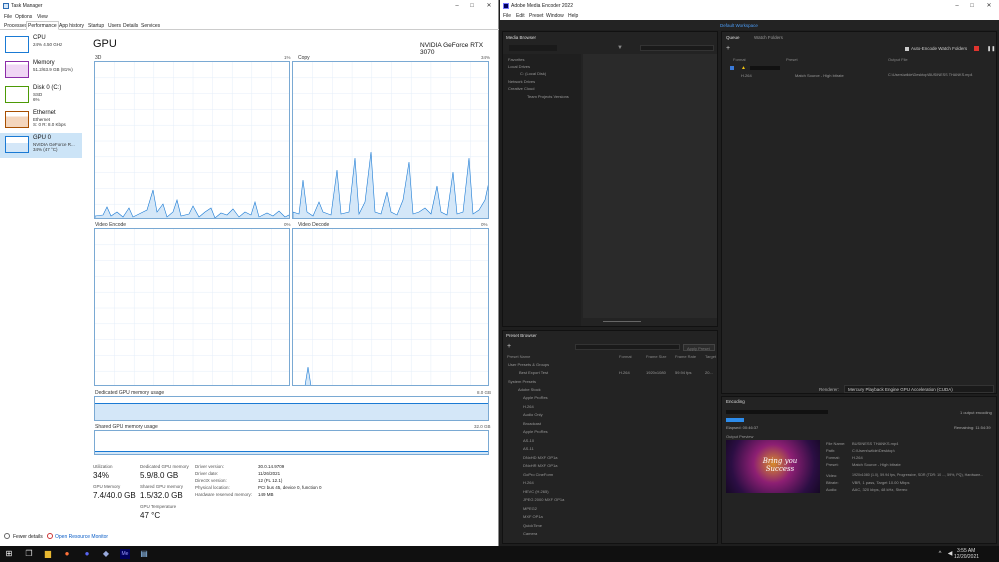 This screenshot has width=999, height=562. Describe the element at coordinates (291, 442) in the screenshot. I see `shared-memory-graph` at that location.